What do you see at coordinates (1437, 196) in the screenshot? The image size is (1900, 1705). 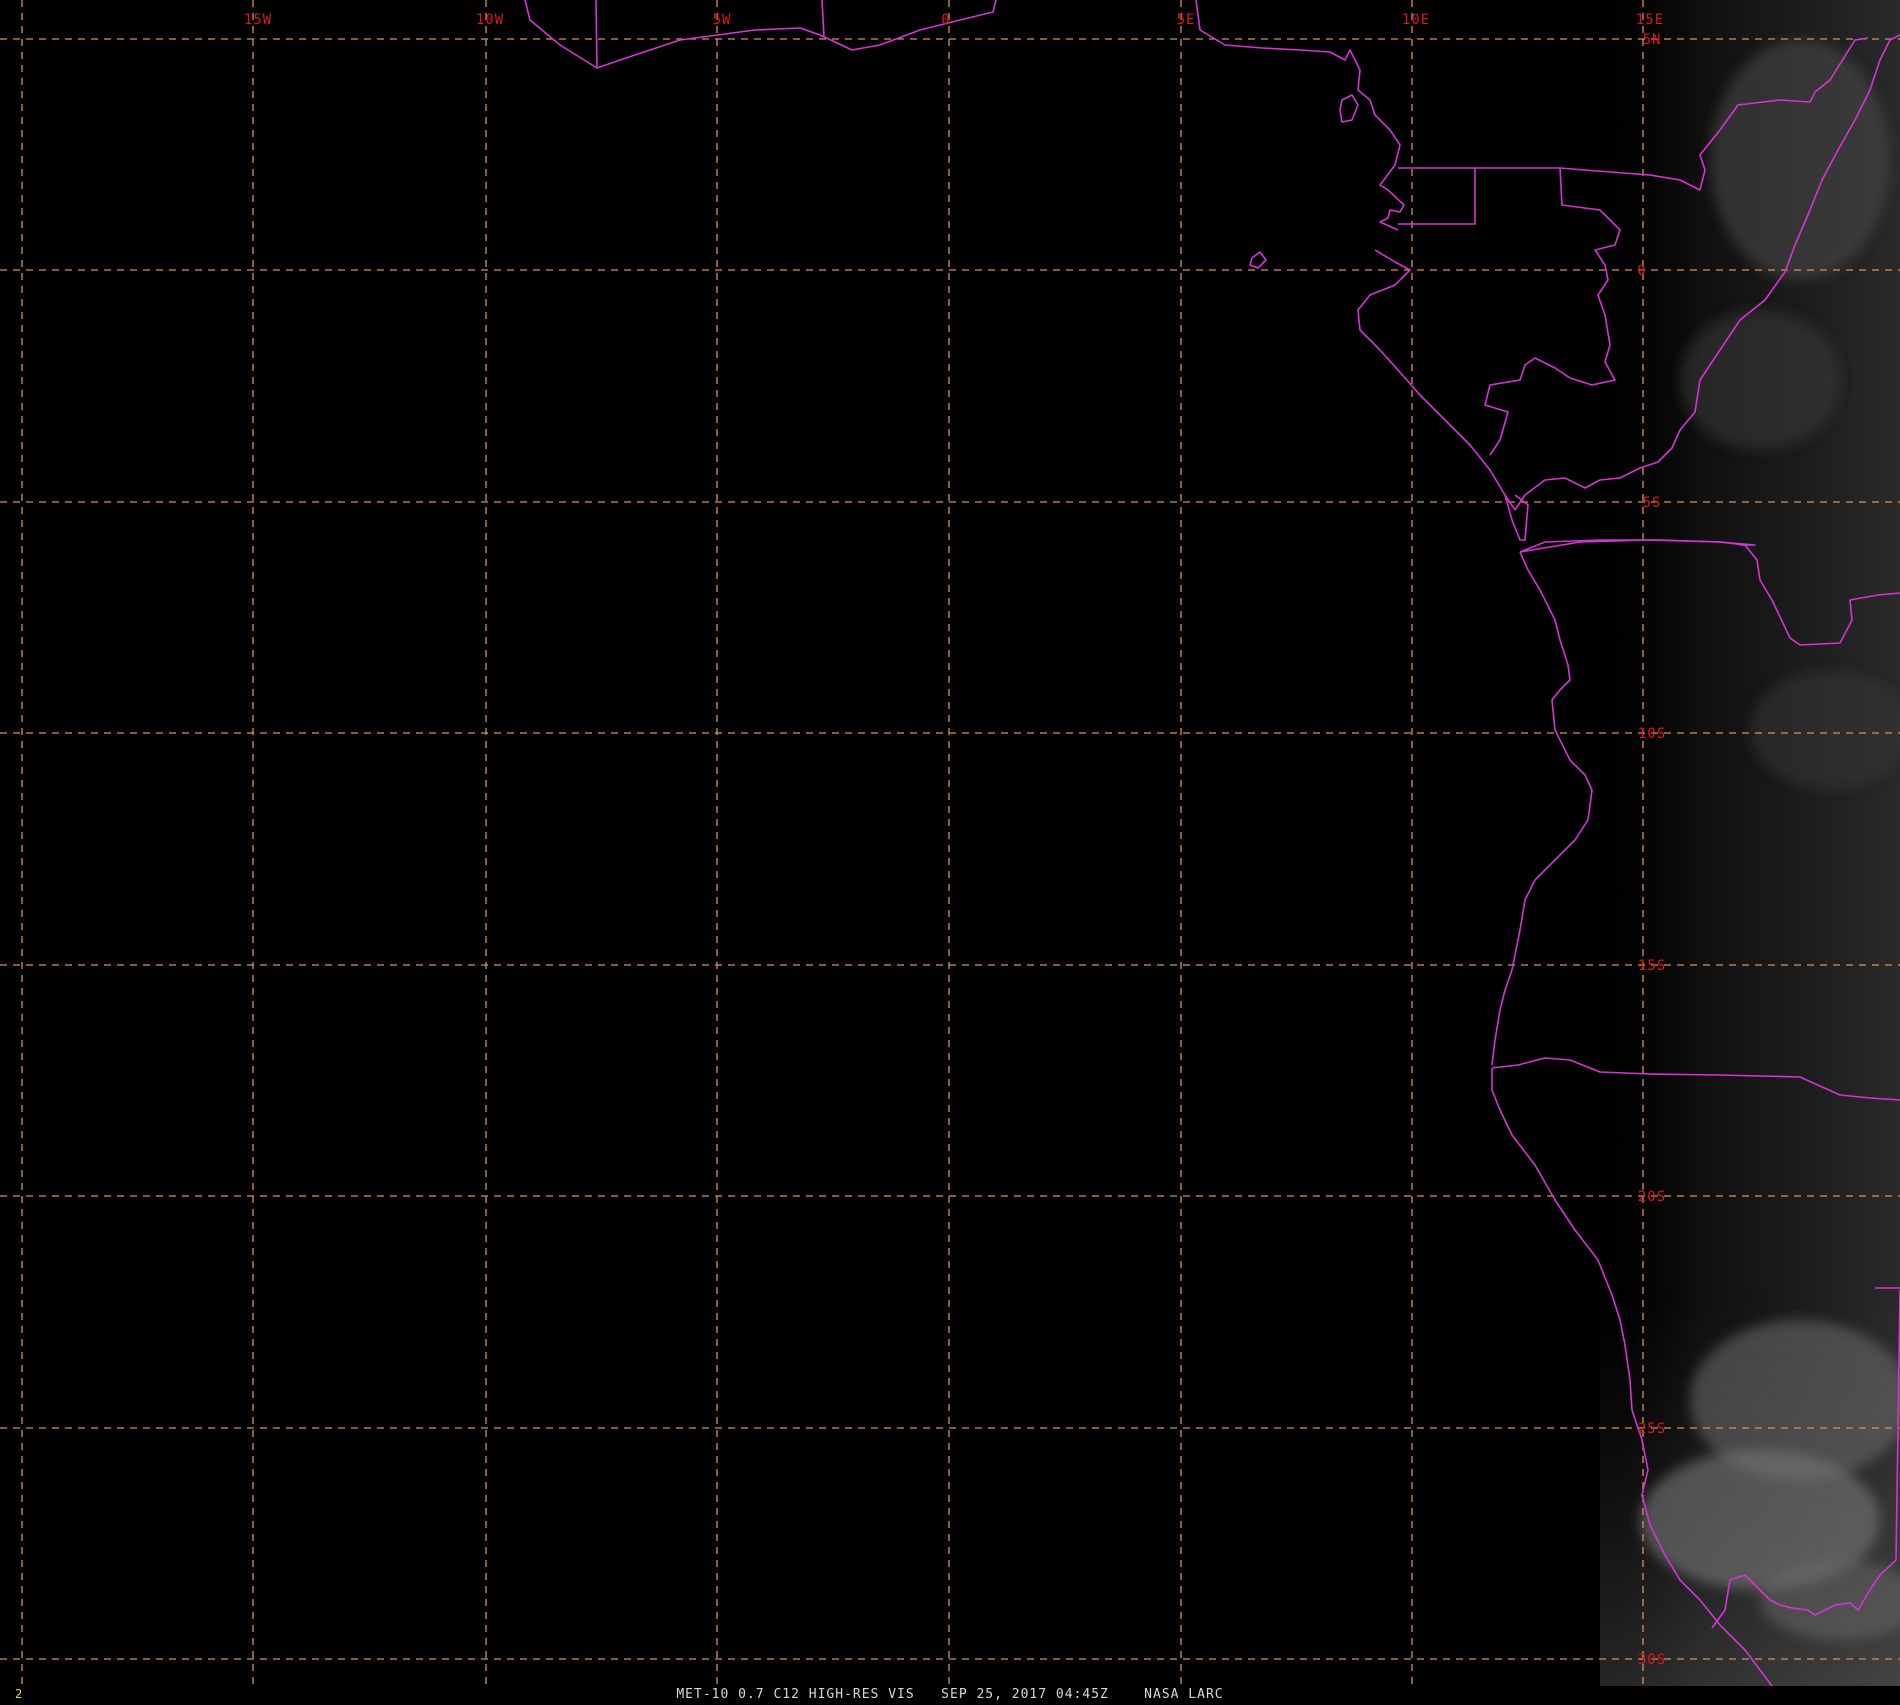 I see `equatorial-guinea-border` at bounding box center [1437, 196].